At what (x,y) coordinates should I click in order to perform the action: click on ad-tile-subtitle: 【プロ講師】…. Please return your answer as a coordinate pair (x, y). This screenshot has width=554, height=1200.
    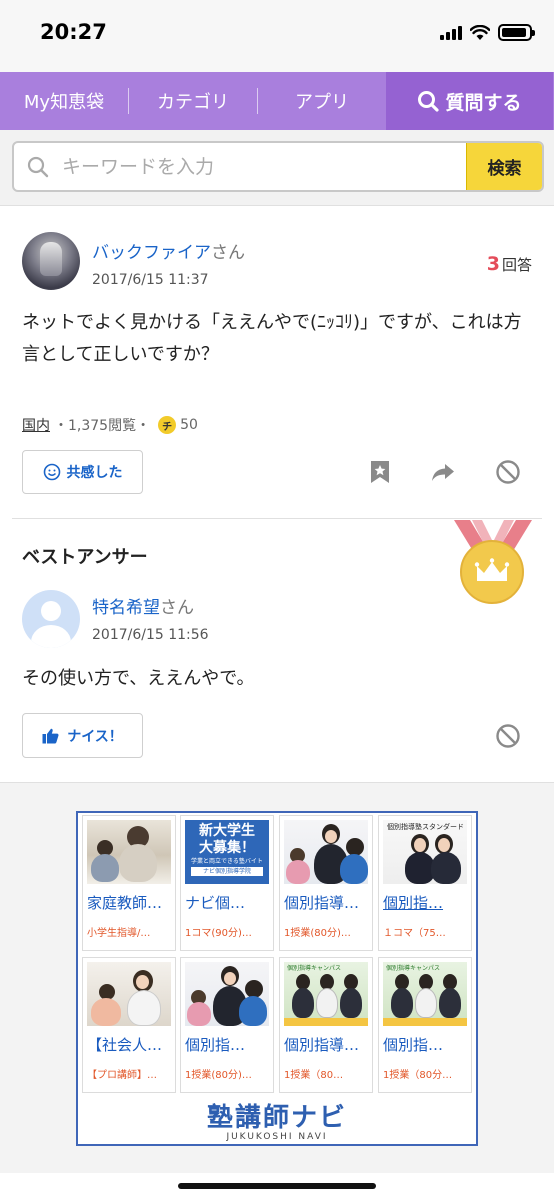
    Looking at the image, I should click on (122, 1075).